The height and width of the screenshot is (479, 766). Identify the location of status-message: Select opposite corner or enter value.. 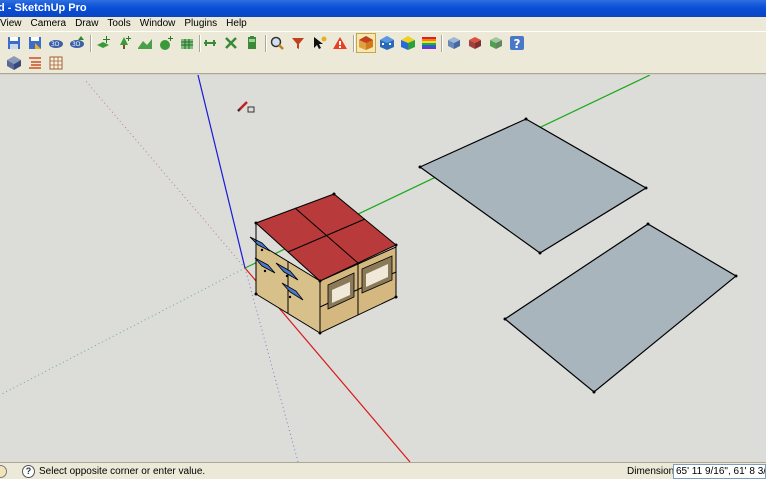
(122, 471).